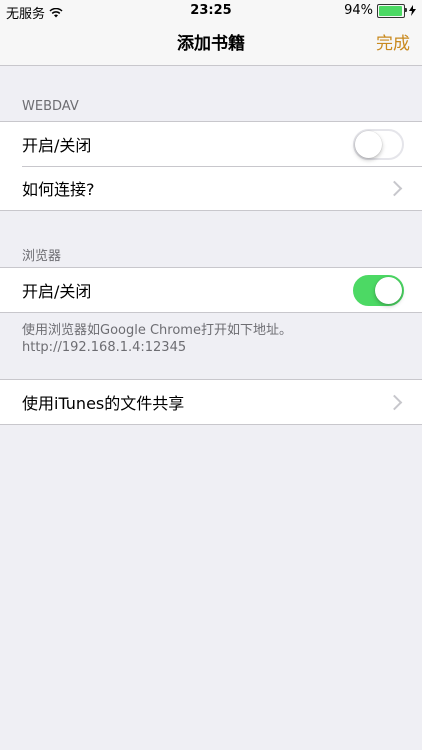 The image size is (422, 750). Describe the element at coordinates (358, 10) in the screenshot. I see `battery-percent: 94%` at that location.